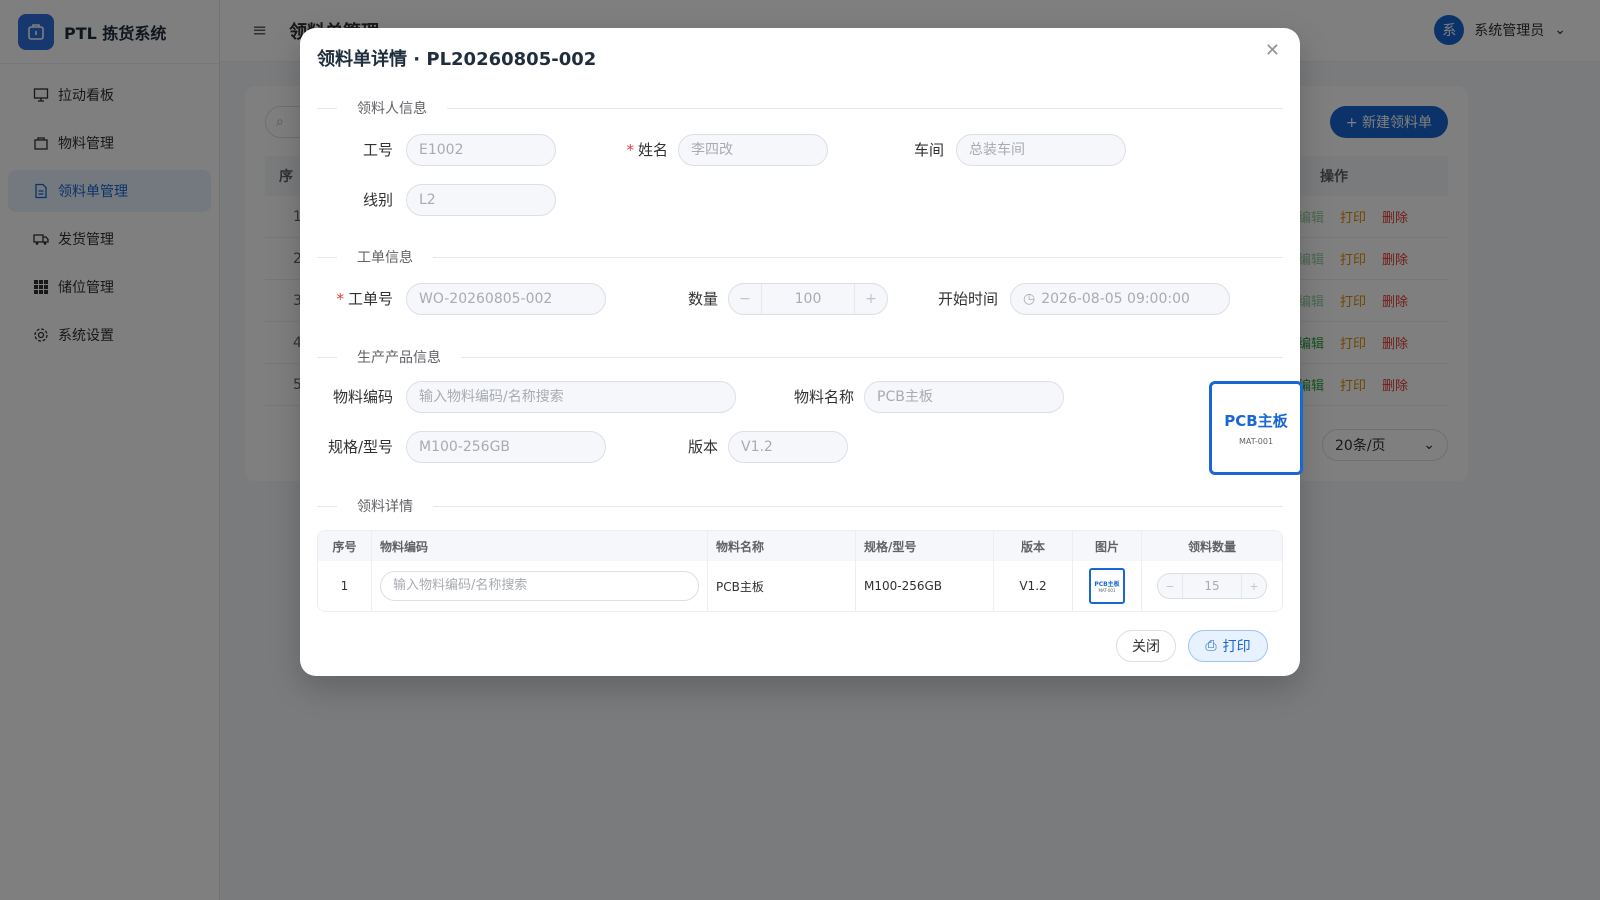 This screenshot has height=900, width=1600. Describe the element at coordinates (1120, 299) in the screenshot. I see `start-time-field: ◷ 2026-08-05 09:00:00` at that location.